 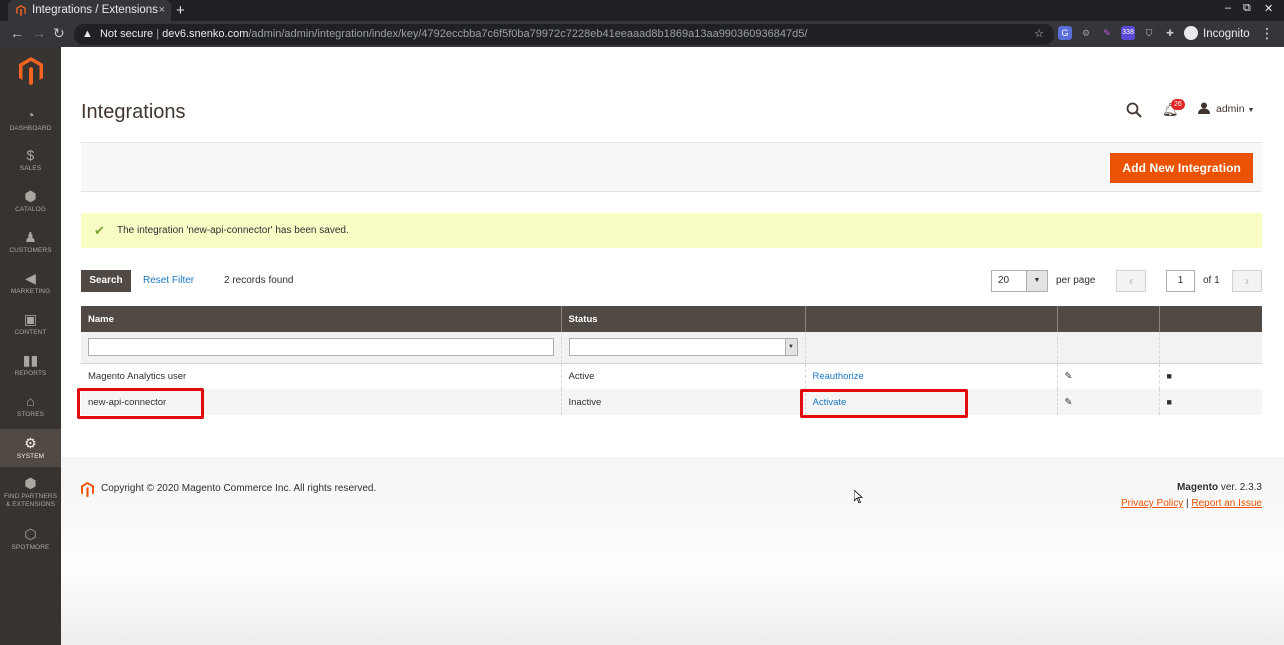 What do you see at coordinates (30, 534) in the screenshot?
I see `hexagon-icon: ⬡` at bounding box center [30, 534].